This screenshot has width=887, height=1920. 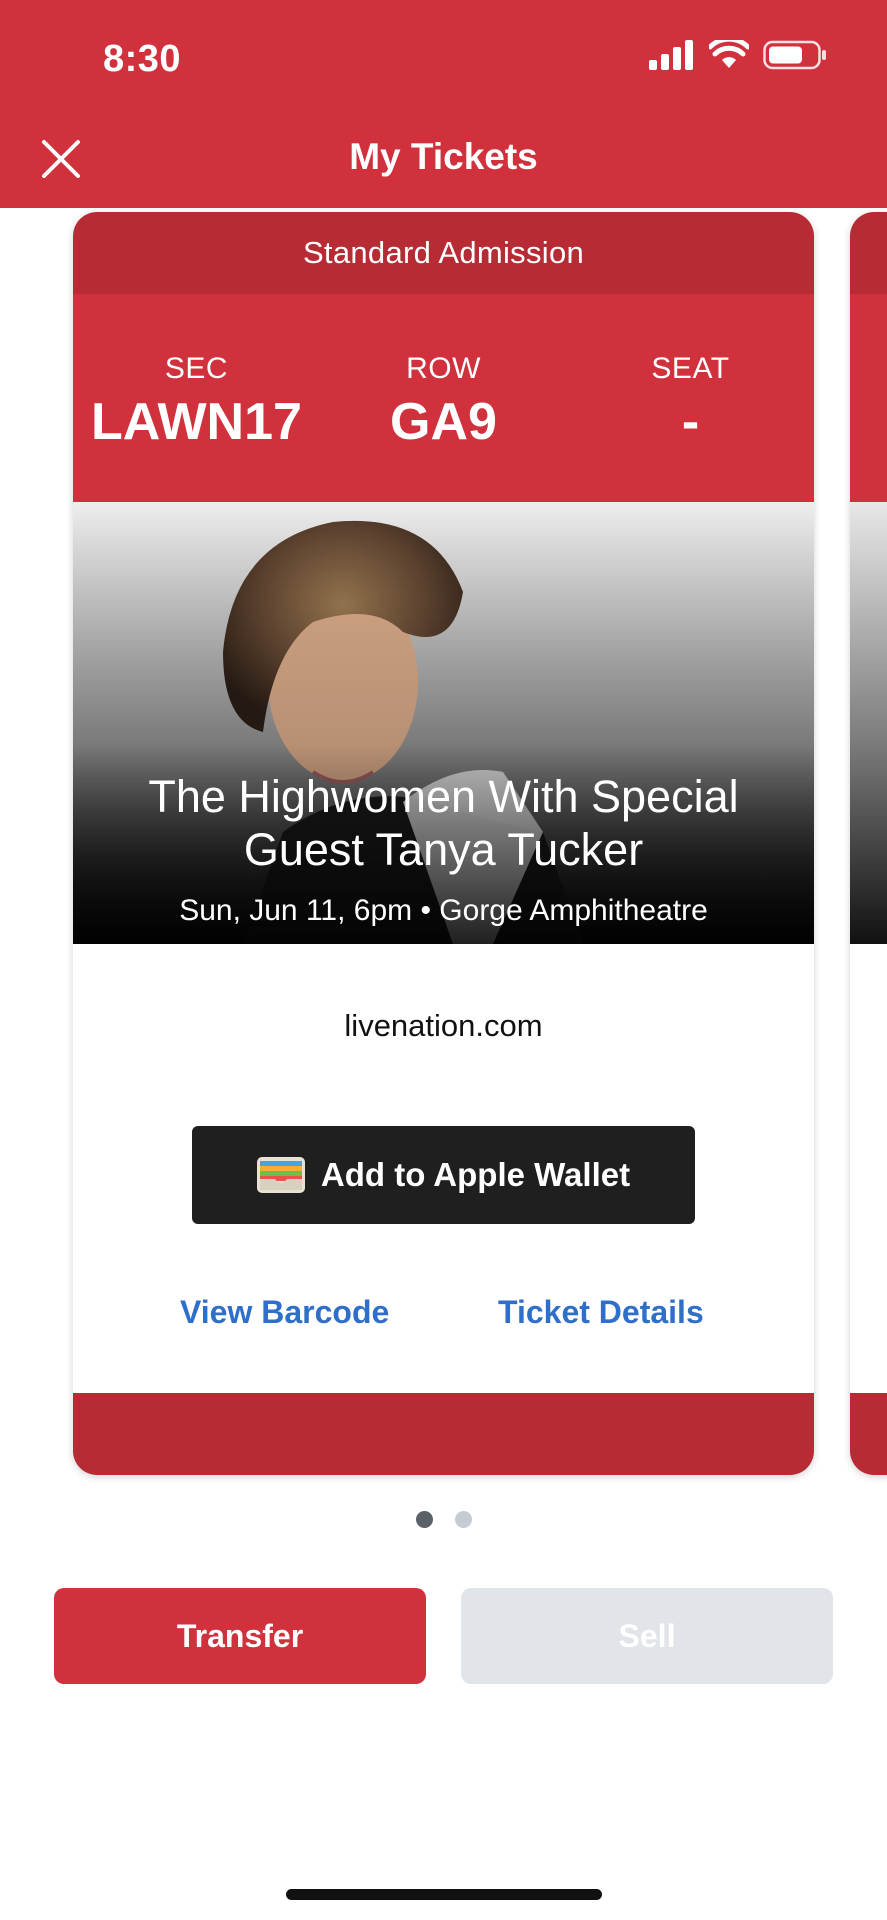 I want to click on section-value: LAWN17, so click(x=196, y=422).